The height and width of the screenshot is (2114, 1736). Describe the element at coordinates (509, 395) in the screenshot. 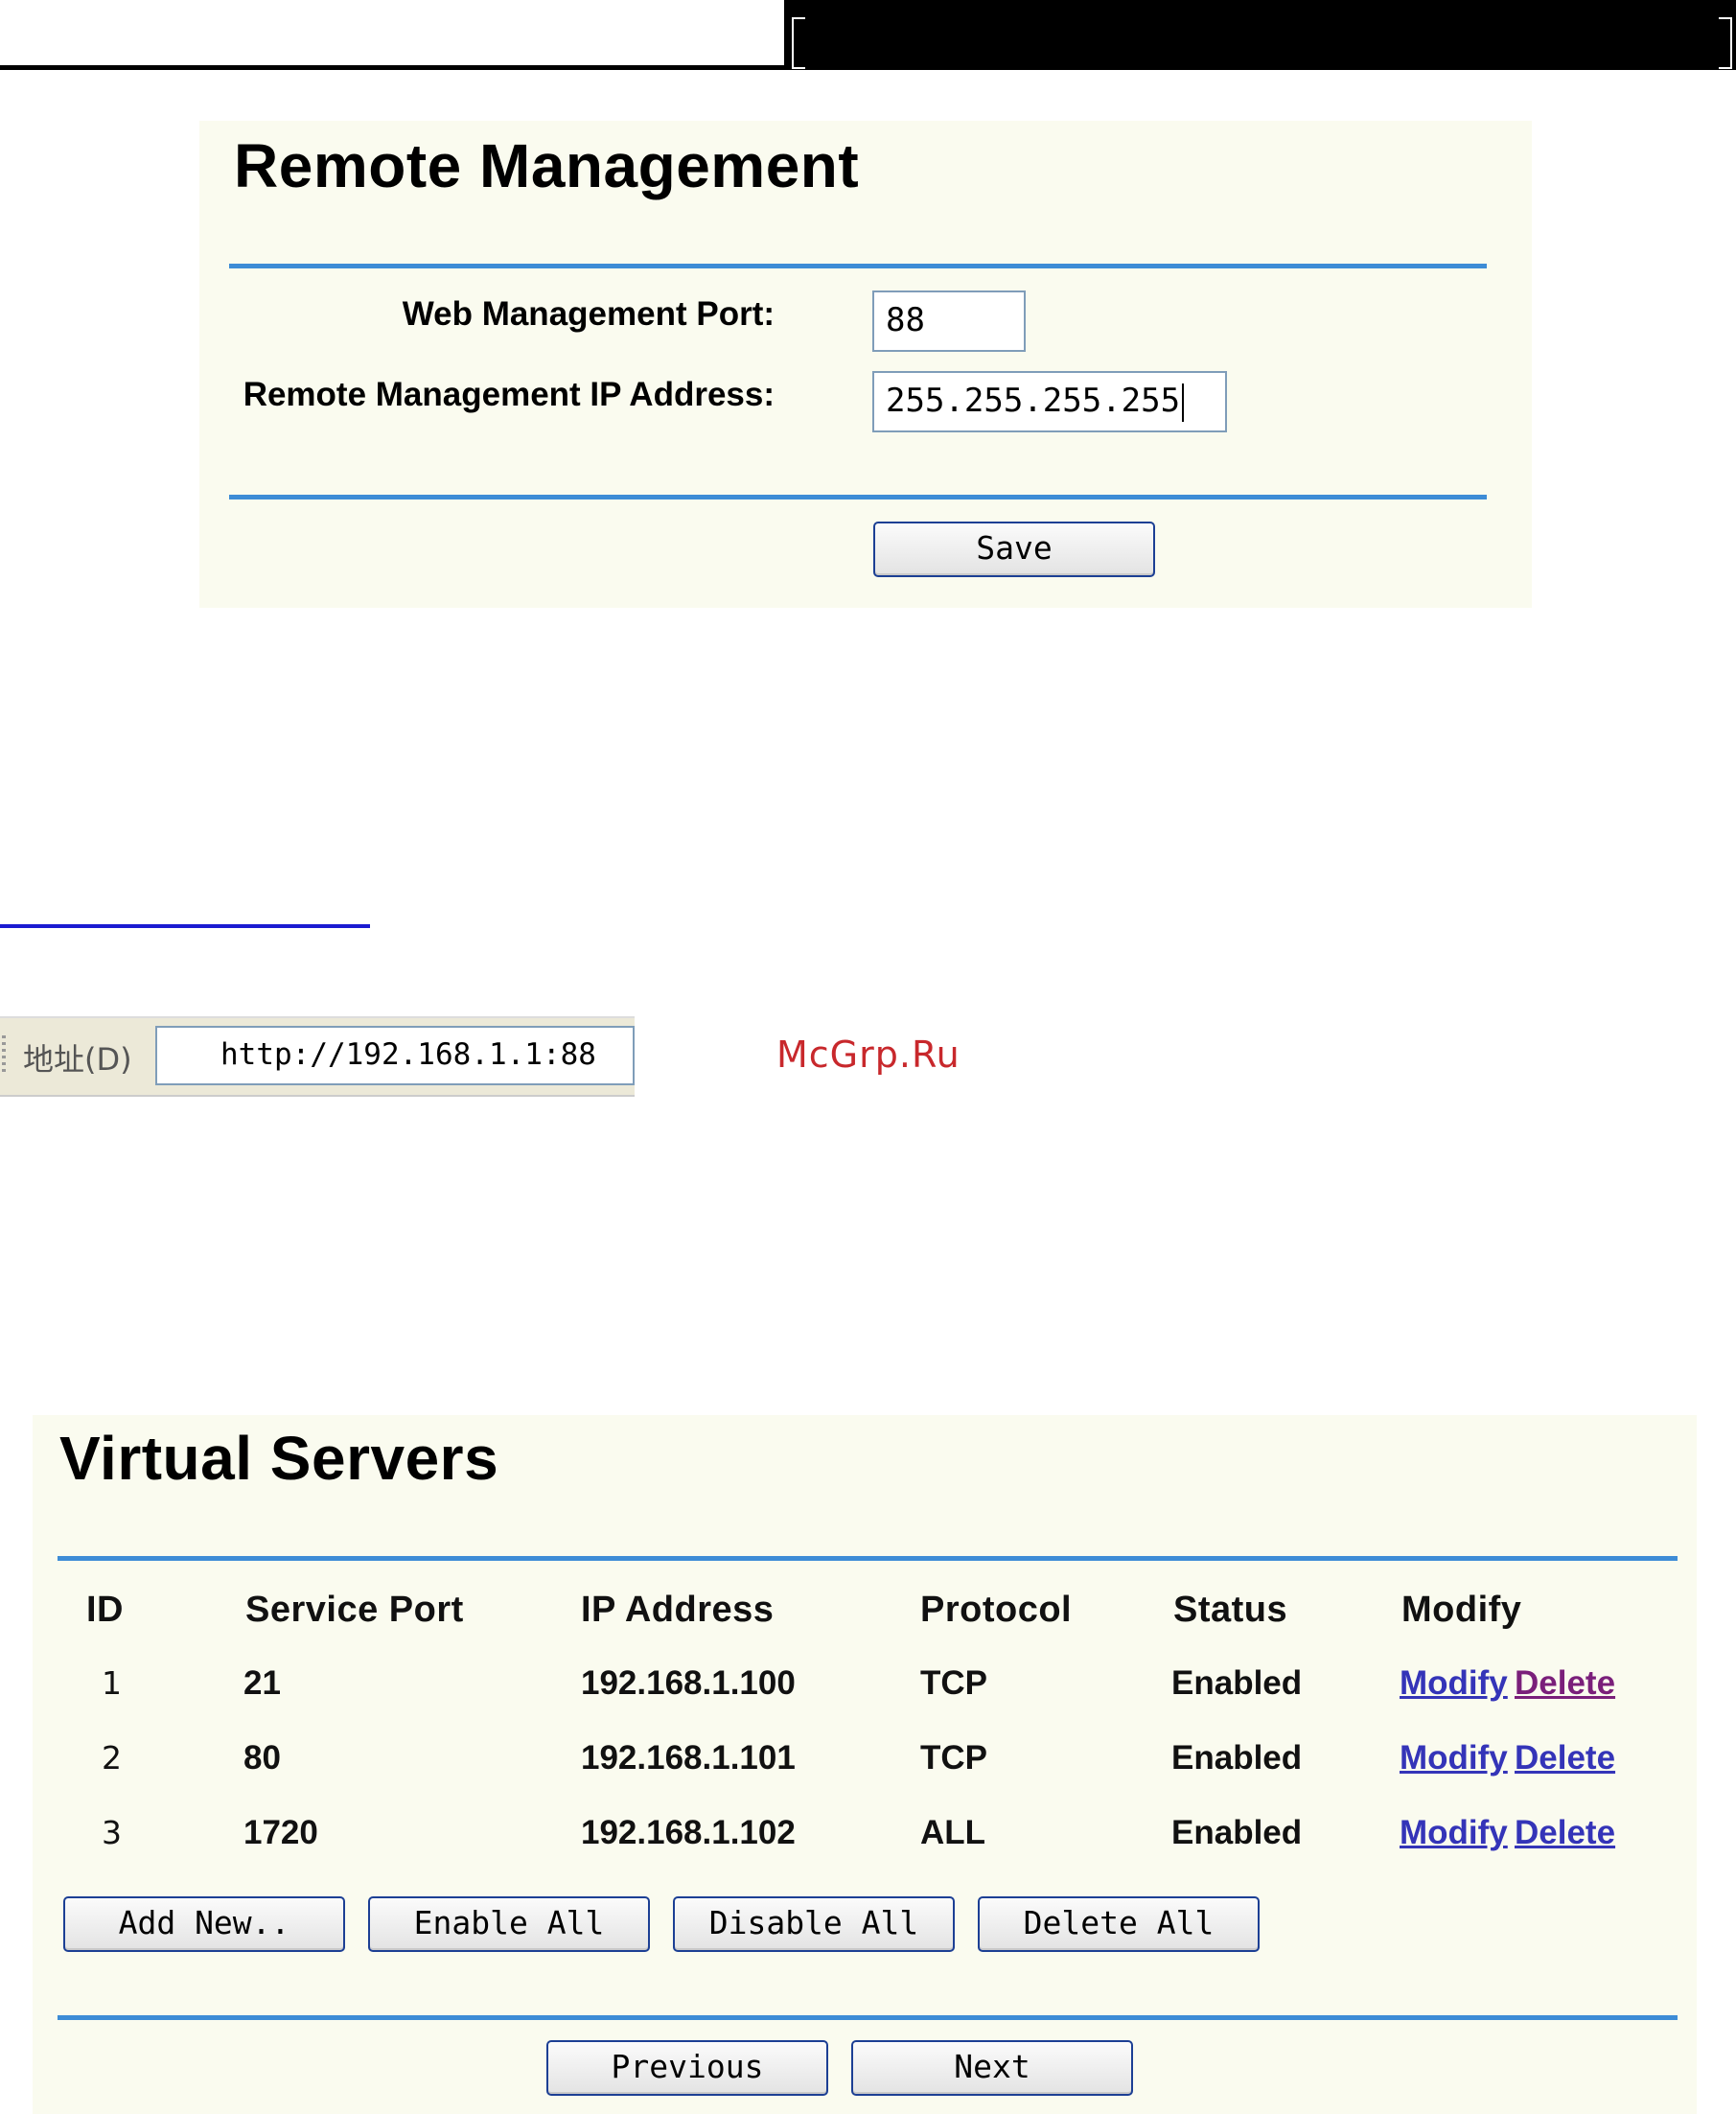

I see `remote-ip-label: Remote Management IP Address:` at that location.